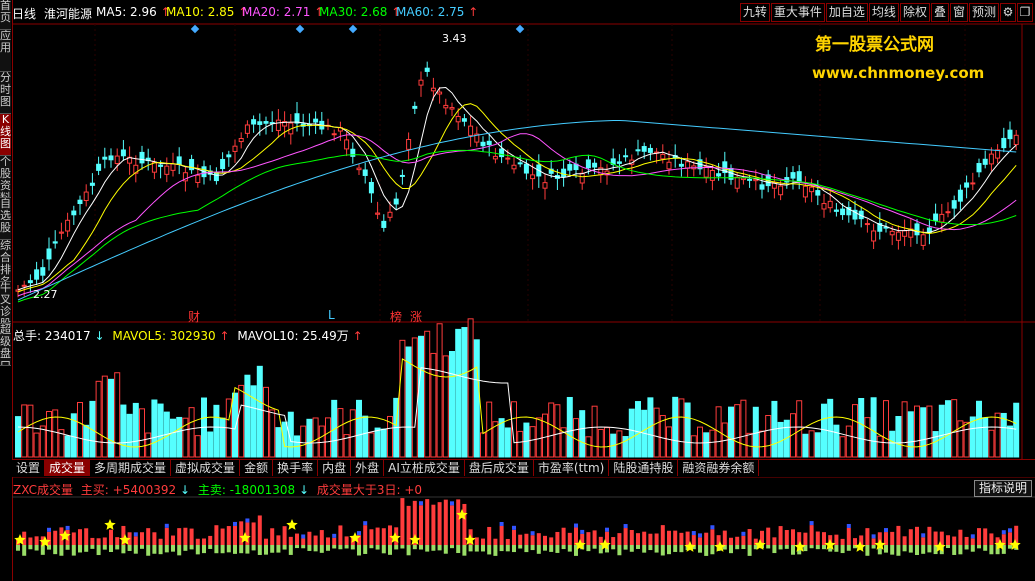 This screenshot has width=1035, height=581. What do you see at coordinates (194, 316) in the screenshot?
I see `event-marker-finance: 财` at bounding box center [194, 316].